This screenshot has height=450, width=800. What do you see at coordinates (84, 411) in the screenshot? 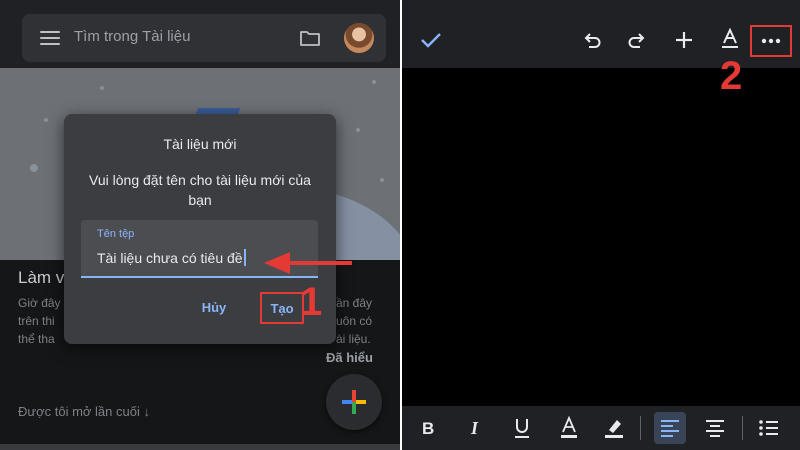
I see `sort-recent-label: Được tôi mở lần cuối ↓` at bounding box center [84, 411].